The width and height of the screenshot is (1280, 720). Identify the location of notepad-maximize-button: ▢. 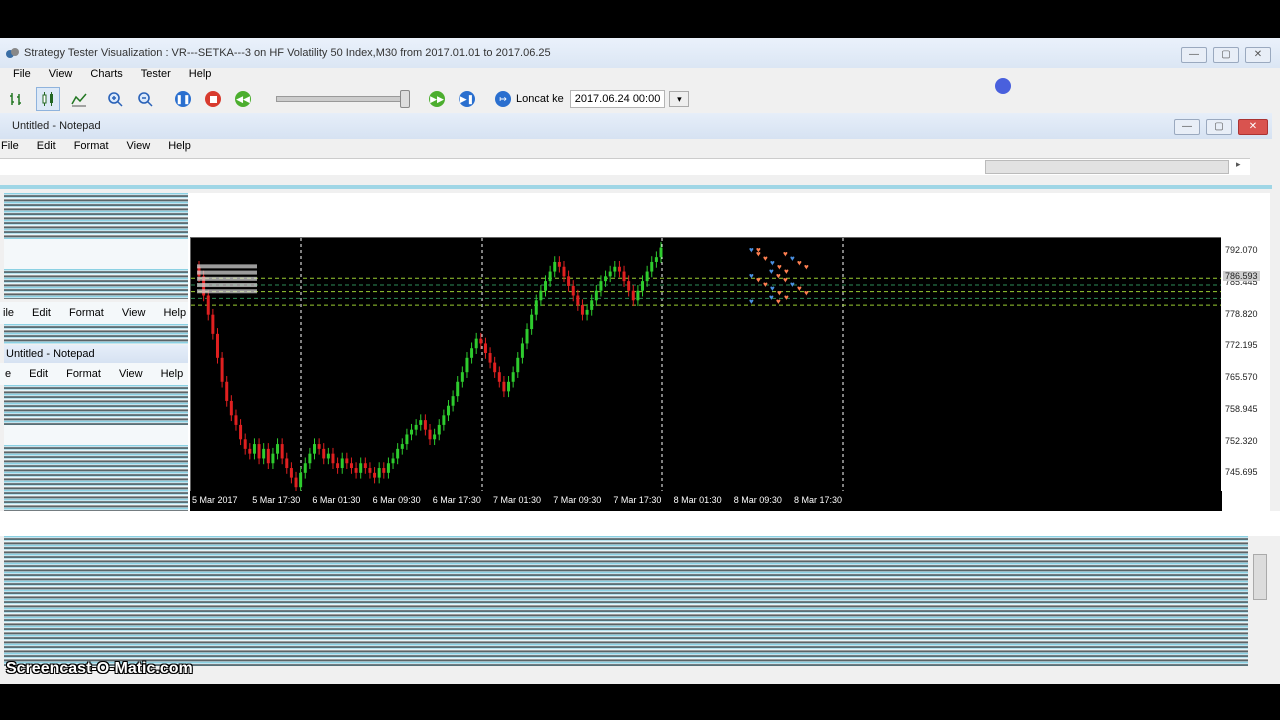
(1219, 127).